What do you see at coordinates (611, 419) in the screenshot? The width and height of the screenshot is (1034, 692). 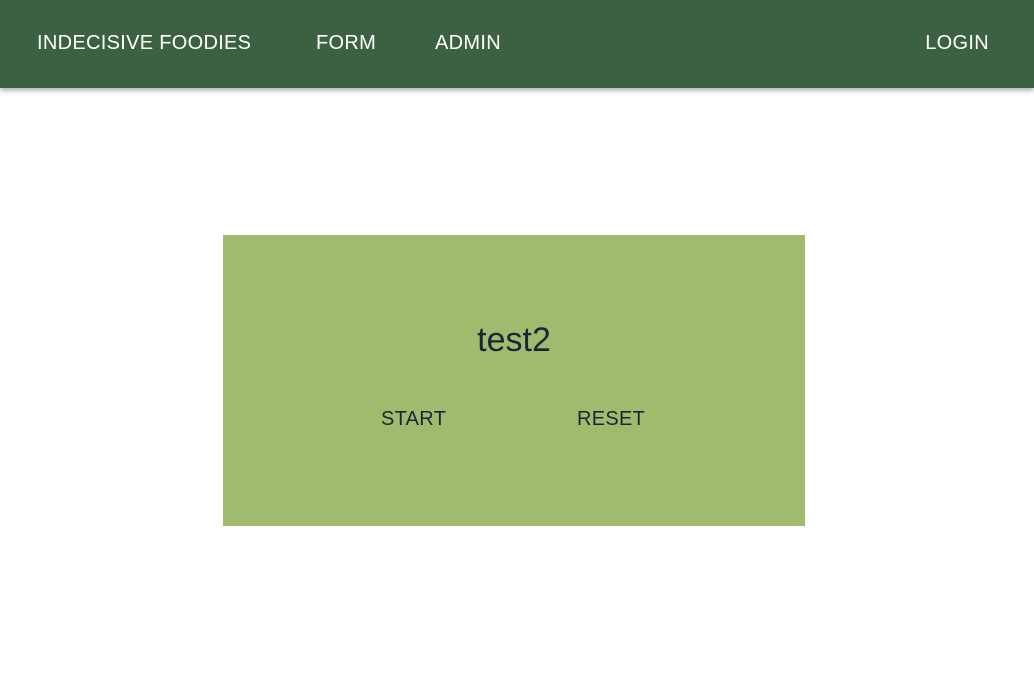 I see `reset-button: RESET` at bounding box center [611, 419].